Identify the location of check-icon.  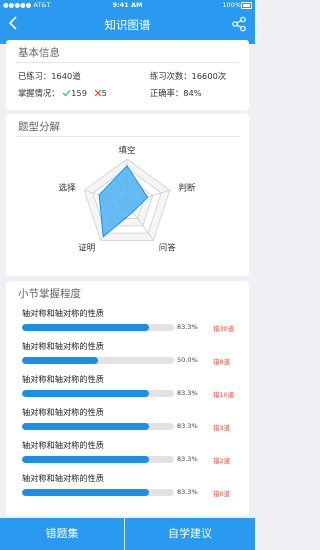
(66, 93).